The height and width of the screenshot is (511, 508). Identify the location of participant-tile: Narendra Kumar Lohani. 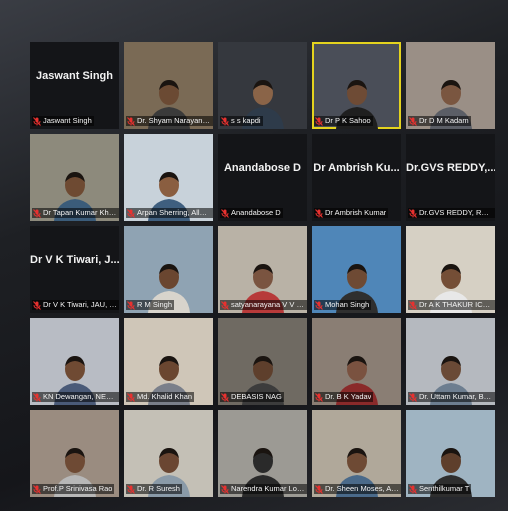
(262, 453).